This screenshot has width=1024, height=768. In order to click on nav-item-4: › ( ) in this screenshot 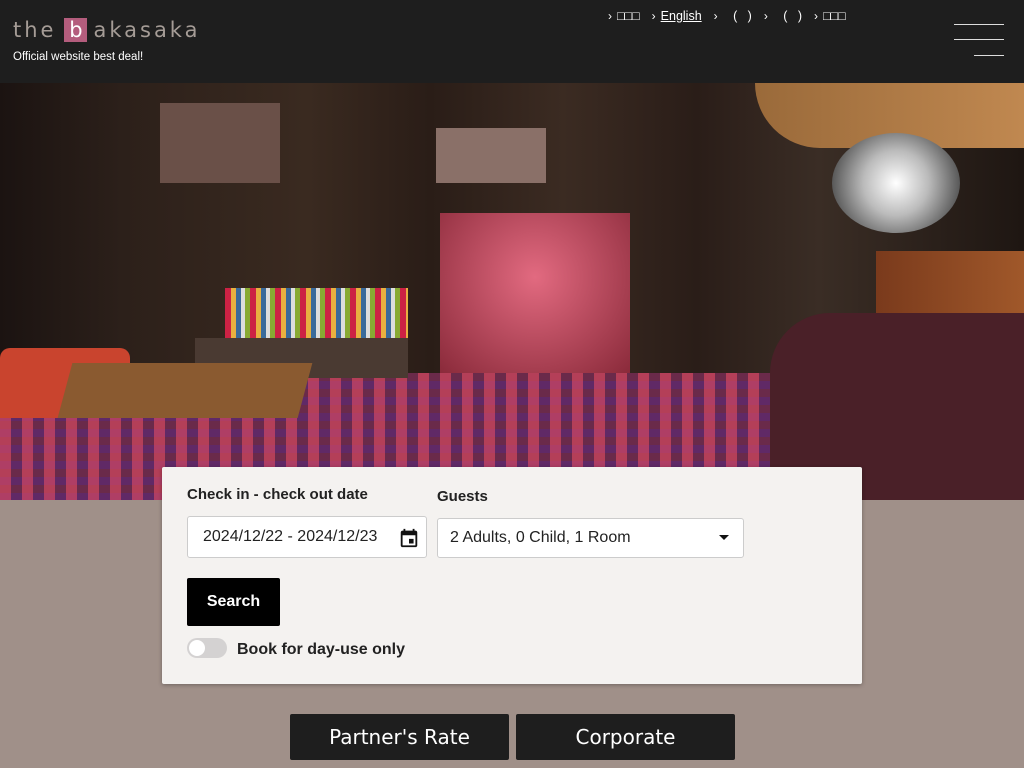, I will do `click(783, 16)`.